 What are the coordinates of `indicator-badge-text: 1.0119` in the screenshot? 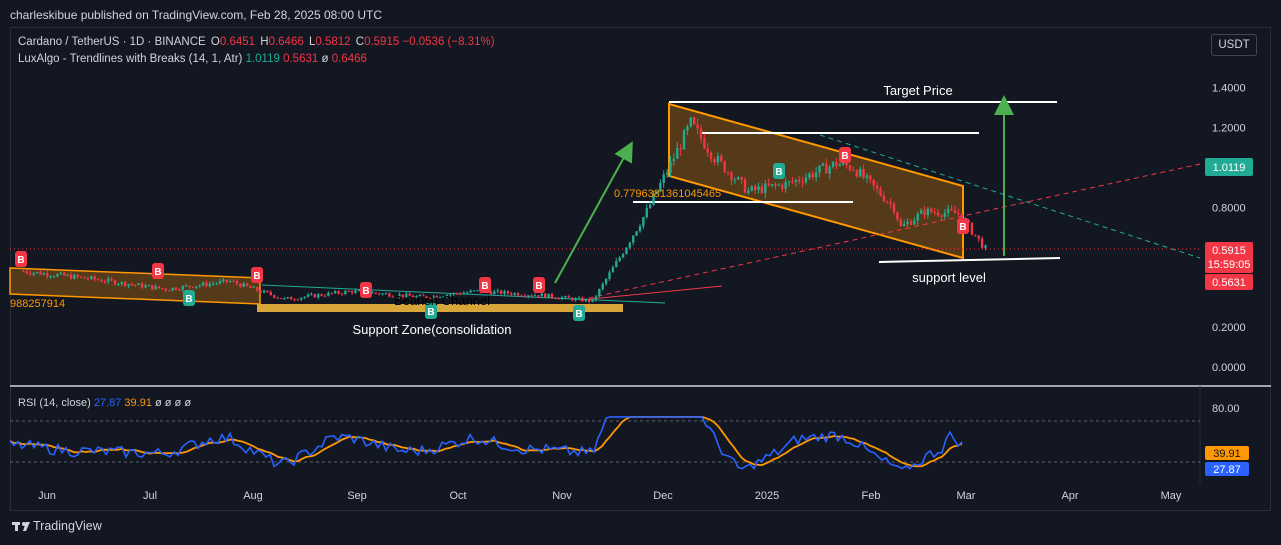 It's located at (1229, 168).